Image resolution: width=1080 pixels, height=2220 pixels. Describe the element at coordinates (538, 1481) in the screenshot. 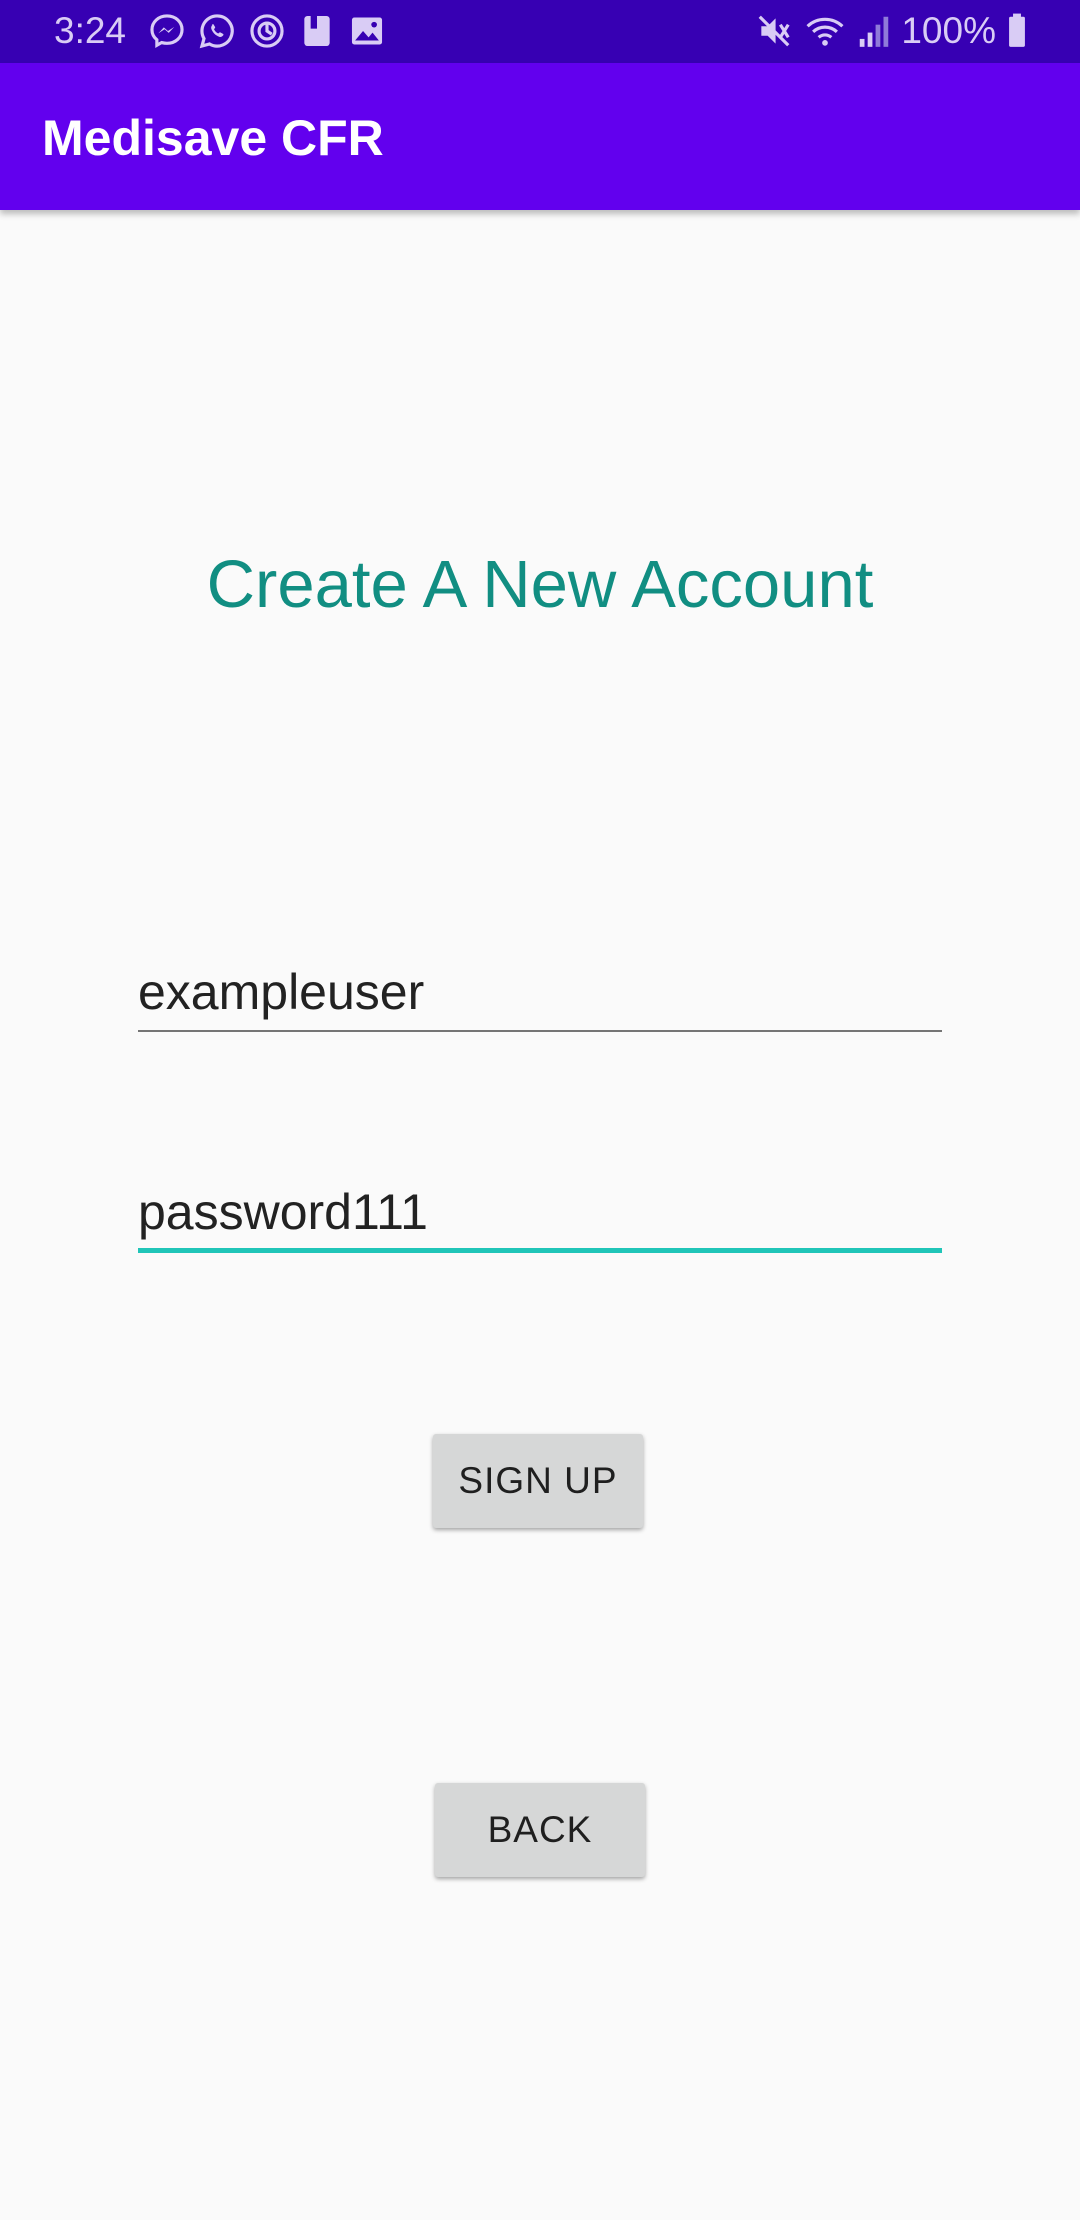

I see `sign-up-button: SIGN UP` at that location.